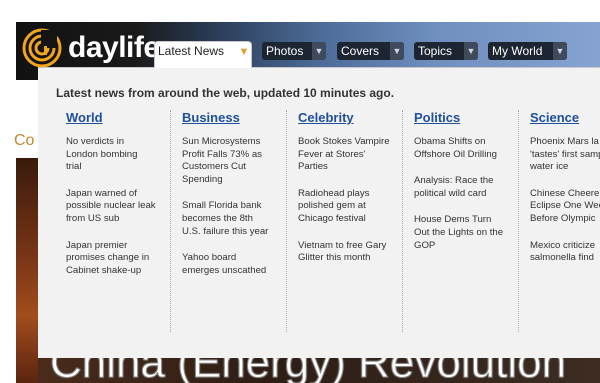 The width and height of the screenshot is (600, 383). Describe the element at coordinates (554, 118) in the screenshot. I see `column-heading-science: Science` at that location.